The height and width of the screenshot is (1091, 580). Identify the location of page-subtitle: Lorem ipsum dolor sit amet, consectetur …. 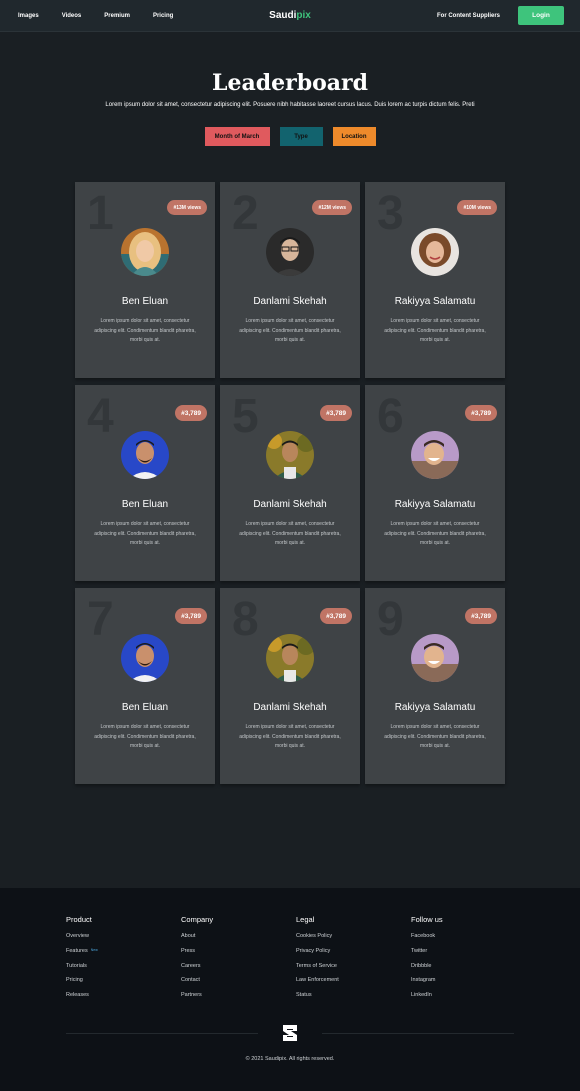
(290, 105).